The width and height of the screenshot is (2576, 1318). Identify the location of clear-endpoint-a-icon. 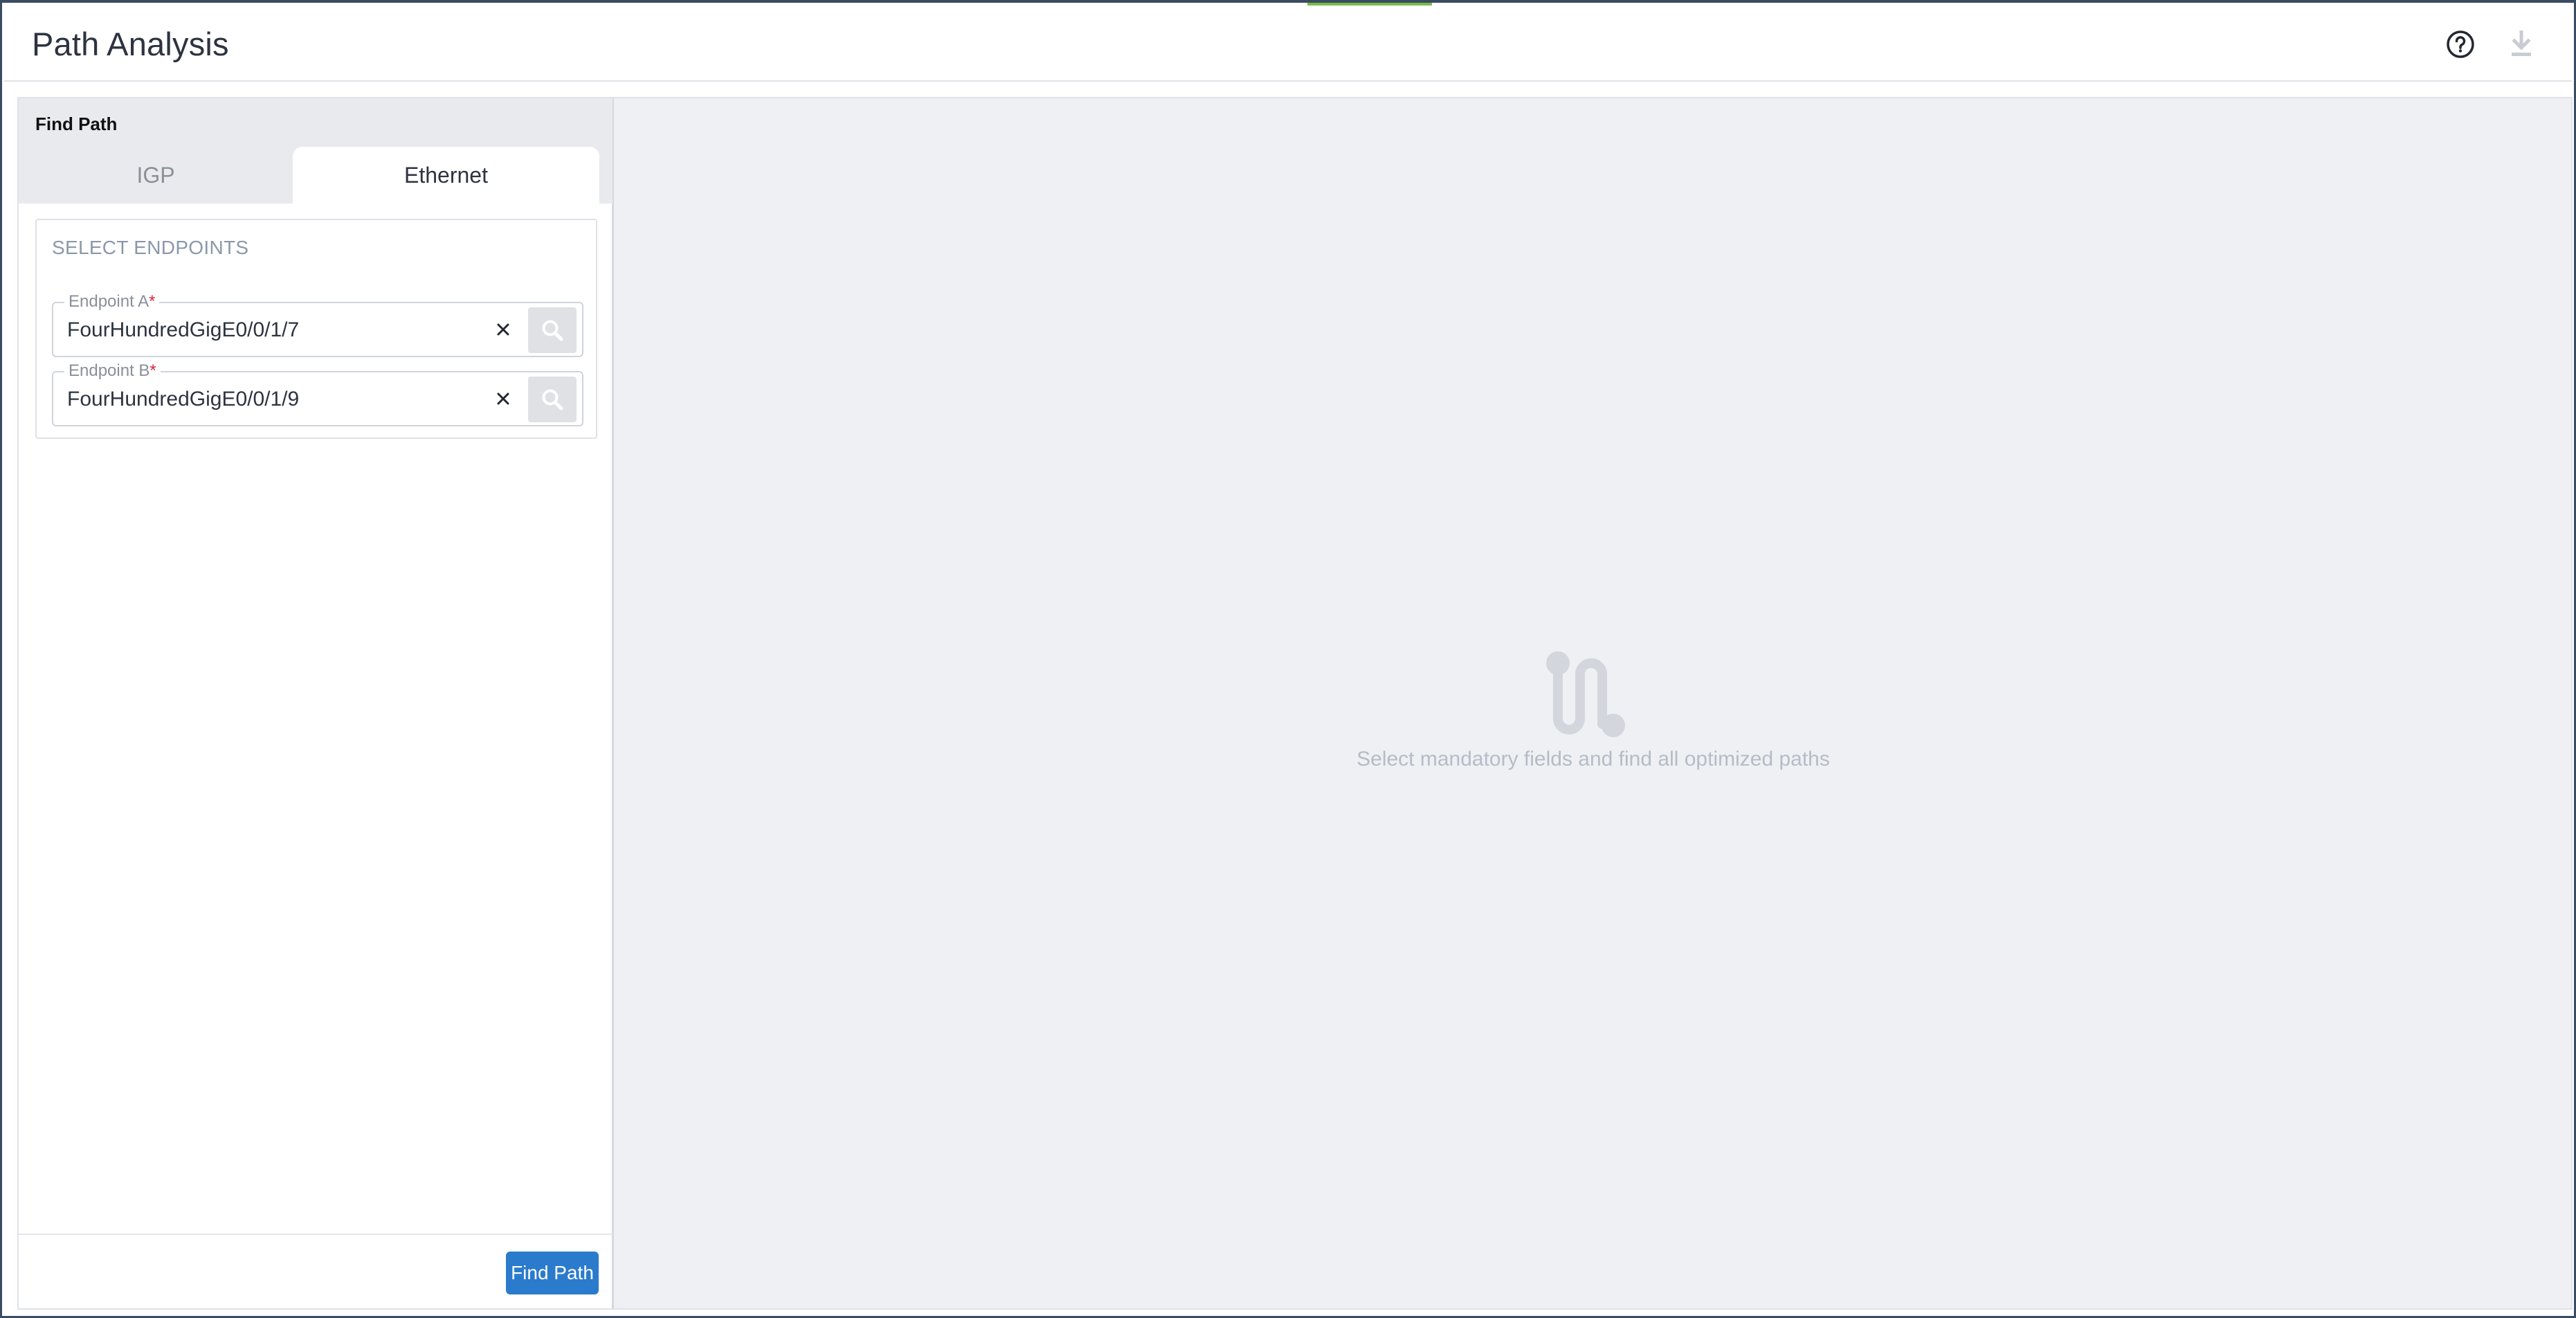
(503, 329).